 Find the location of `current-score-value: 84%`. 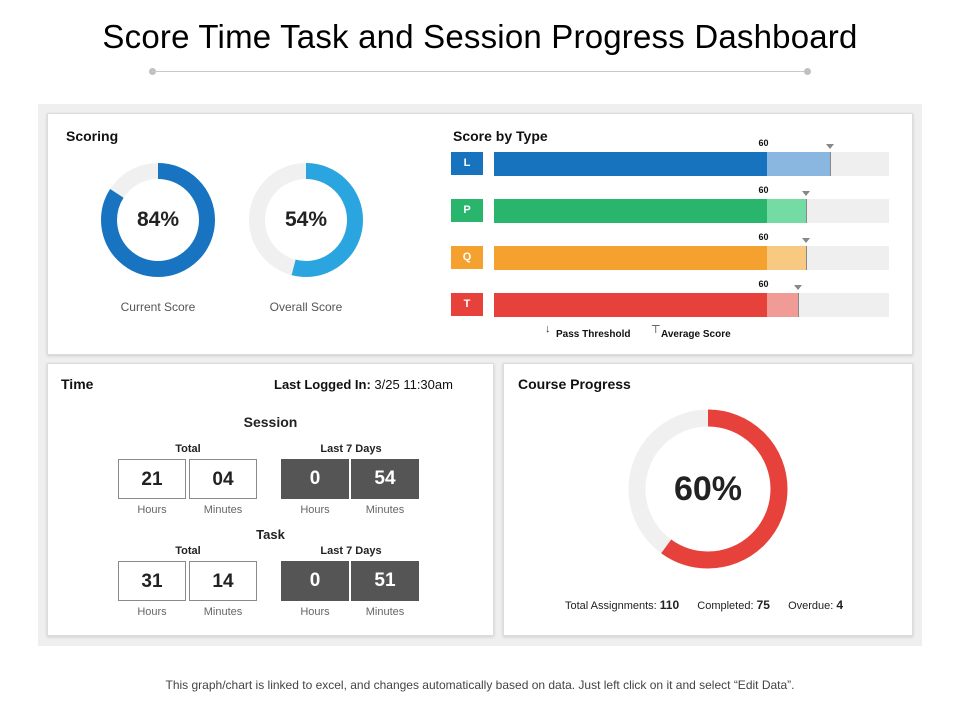

current-score-value: 84% is located at coordinates (158, 219).